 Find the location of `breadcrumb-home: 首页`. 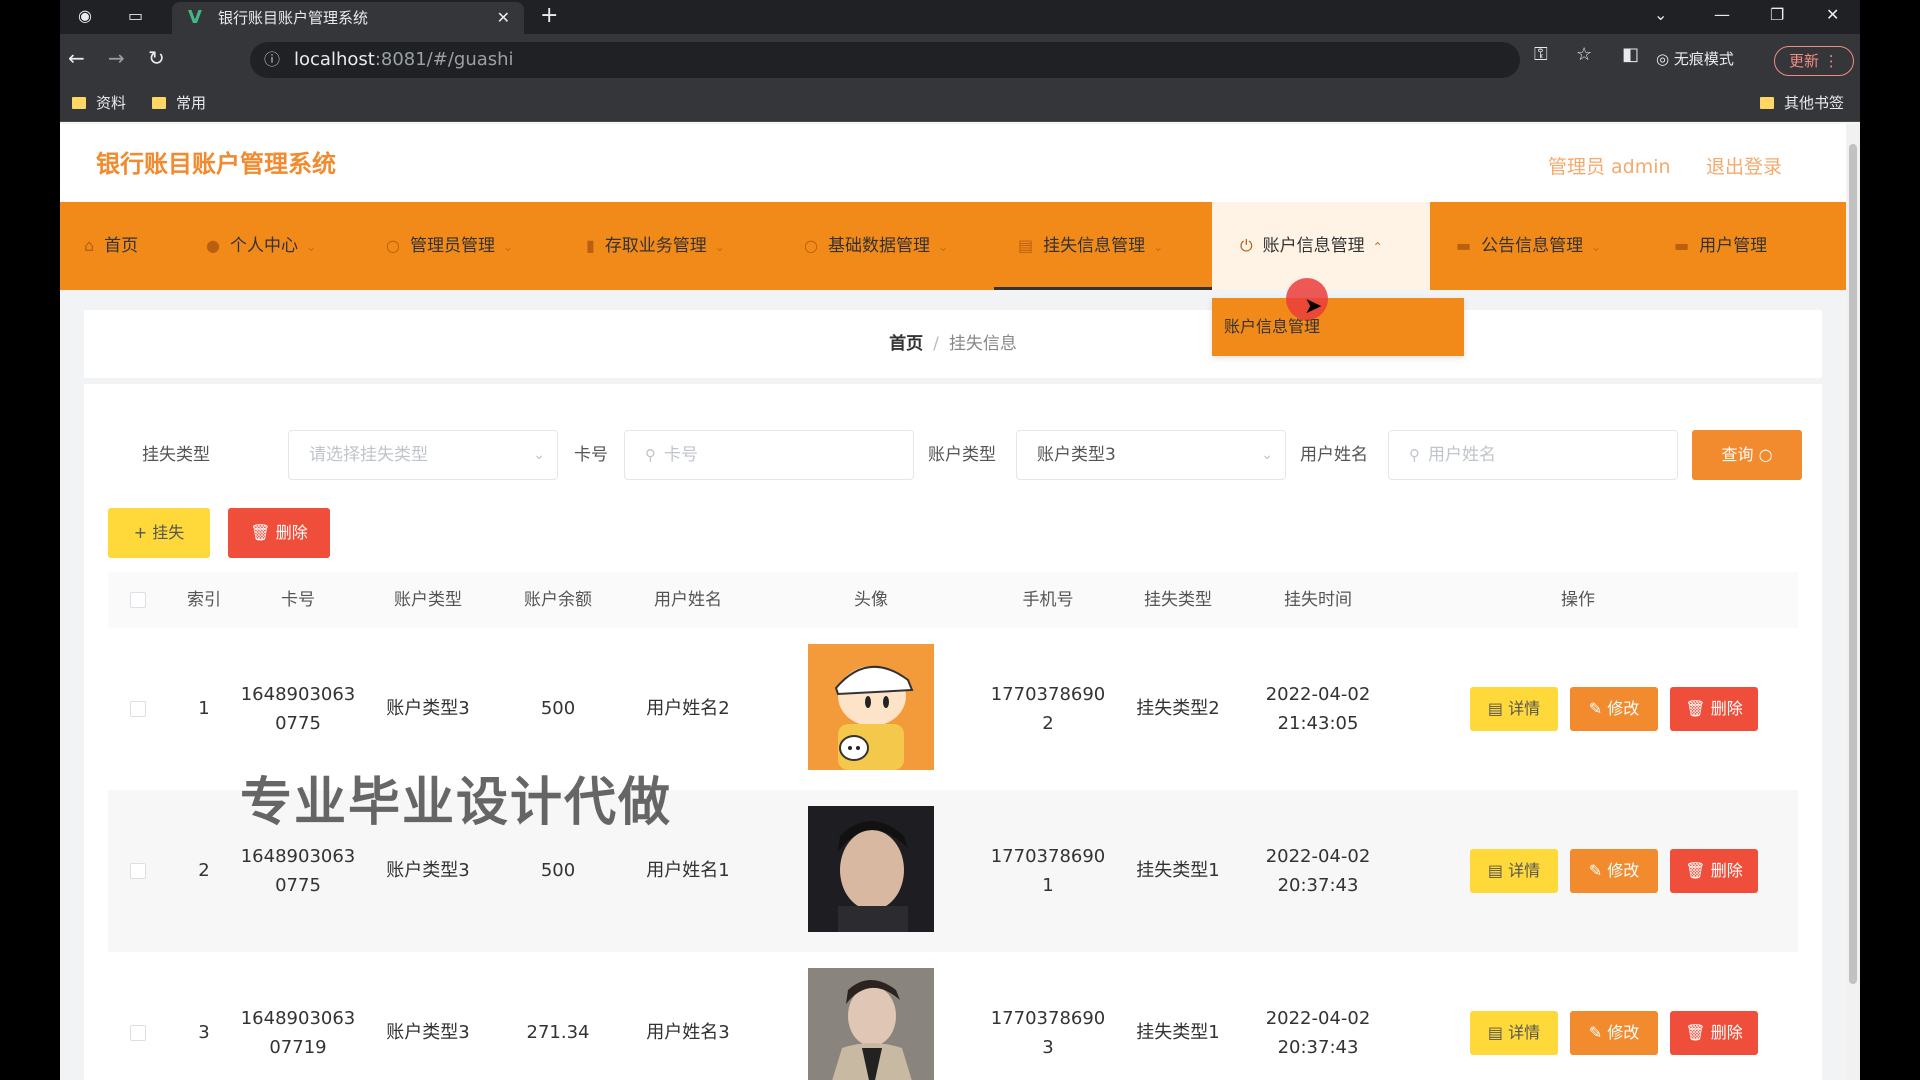

breadcrumb-home: 首页 is located at coordinates (906, 344).